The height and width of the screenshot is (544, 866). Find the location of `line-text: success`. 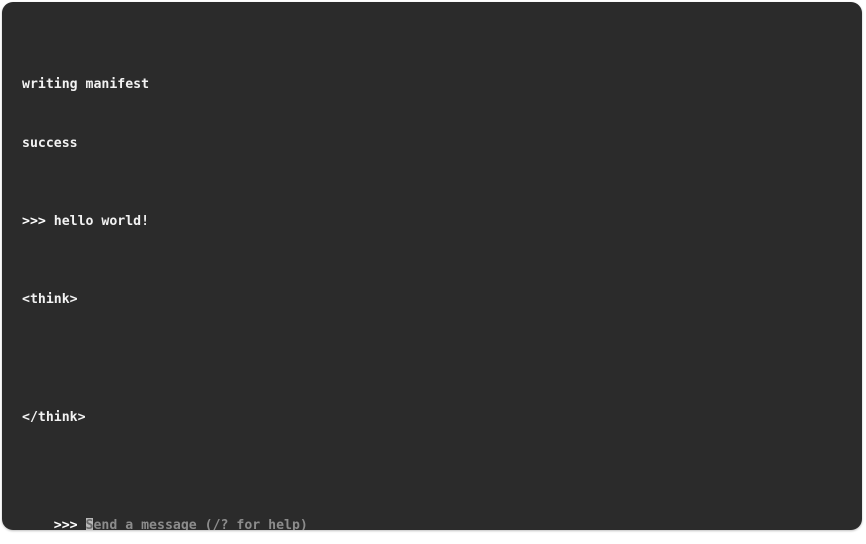

line-text: success is located at coordinates (50, 143).